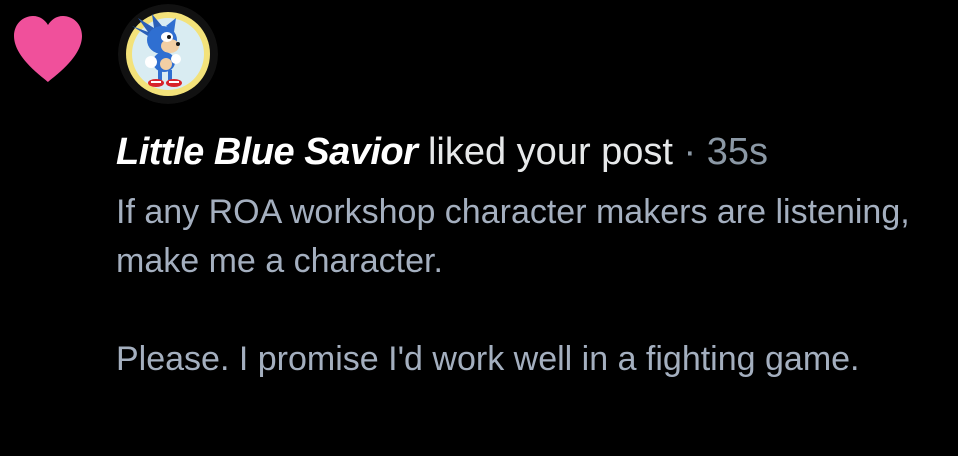 This screenshot has width=958, height=456. I want to click on timestamp: 35s, so click(737, 152).